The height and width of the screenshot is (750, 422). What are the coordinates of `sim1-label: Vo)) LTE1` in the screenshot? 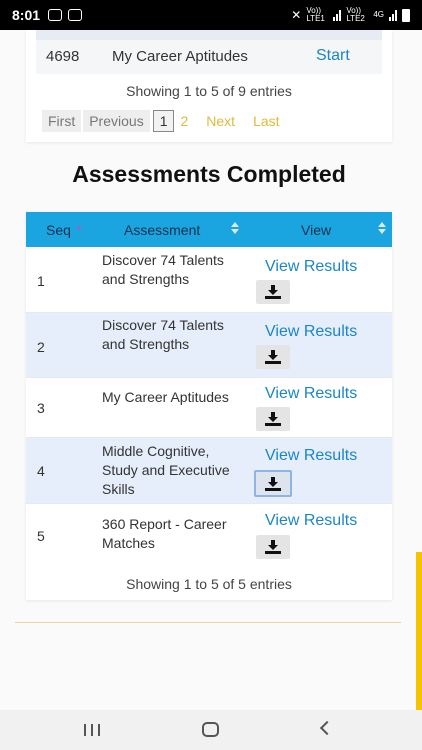 It's located at (315, 14).